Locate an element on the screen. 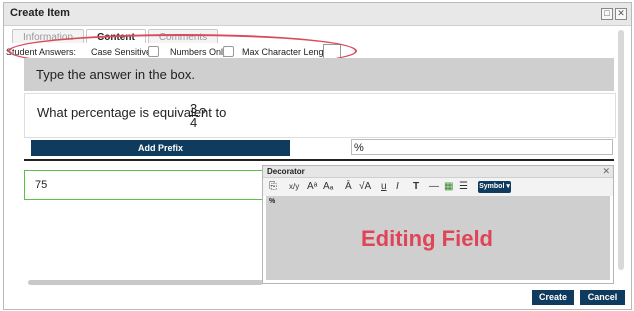 This screenshot has height=311, width=634. tab-comments: Comments is located at coordinates (183, 36).